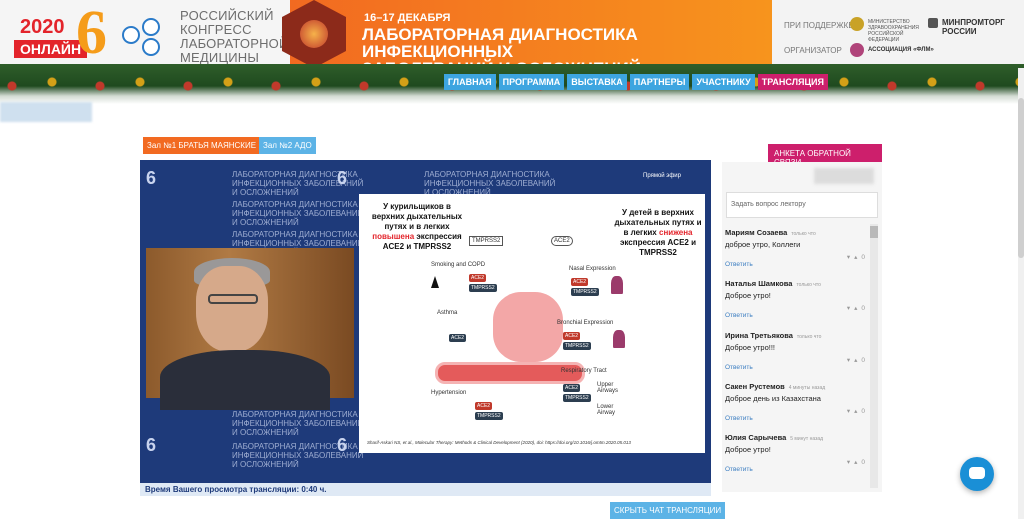 The image size is (1024, 519). I want to click on up-arrow-icon, so click(435, 282).